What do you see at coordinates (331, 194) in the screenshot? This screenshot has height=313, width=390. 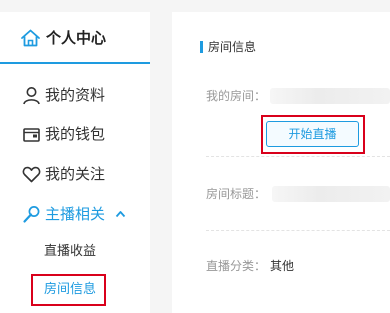 I see `room-title-redacted` at bounding box center [331, 194].